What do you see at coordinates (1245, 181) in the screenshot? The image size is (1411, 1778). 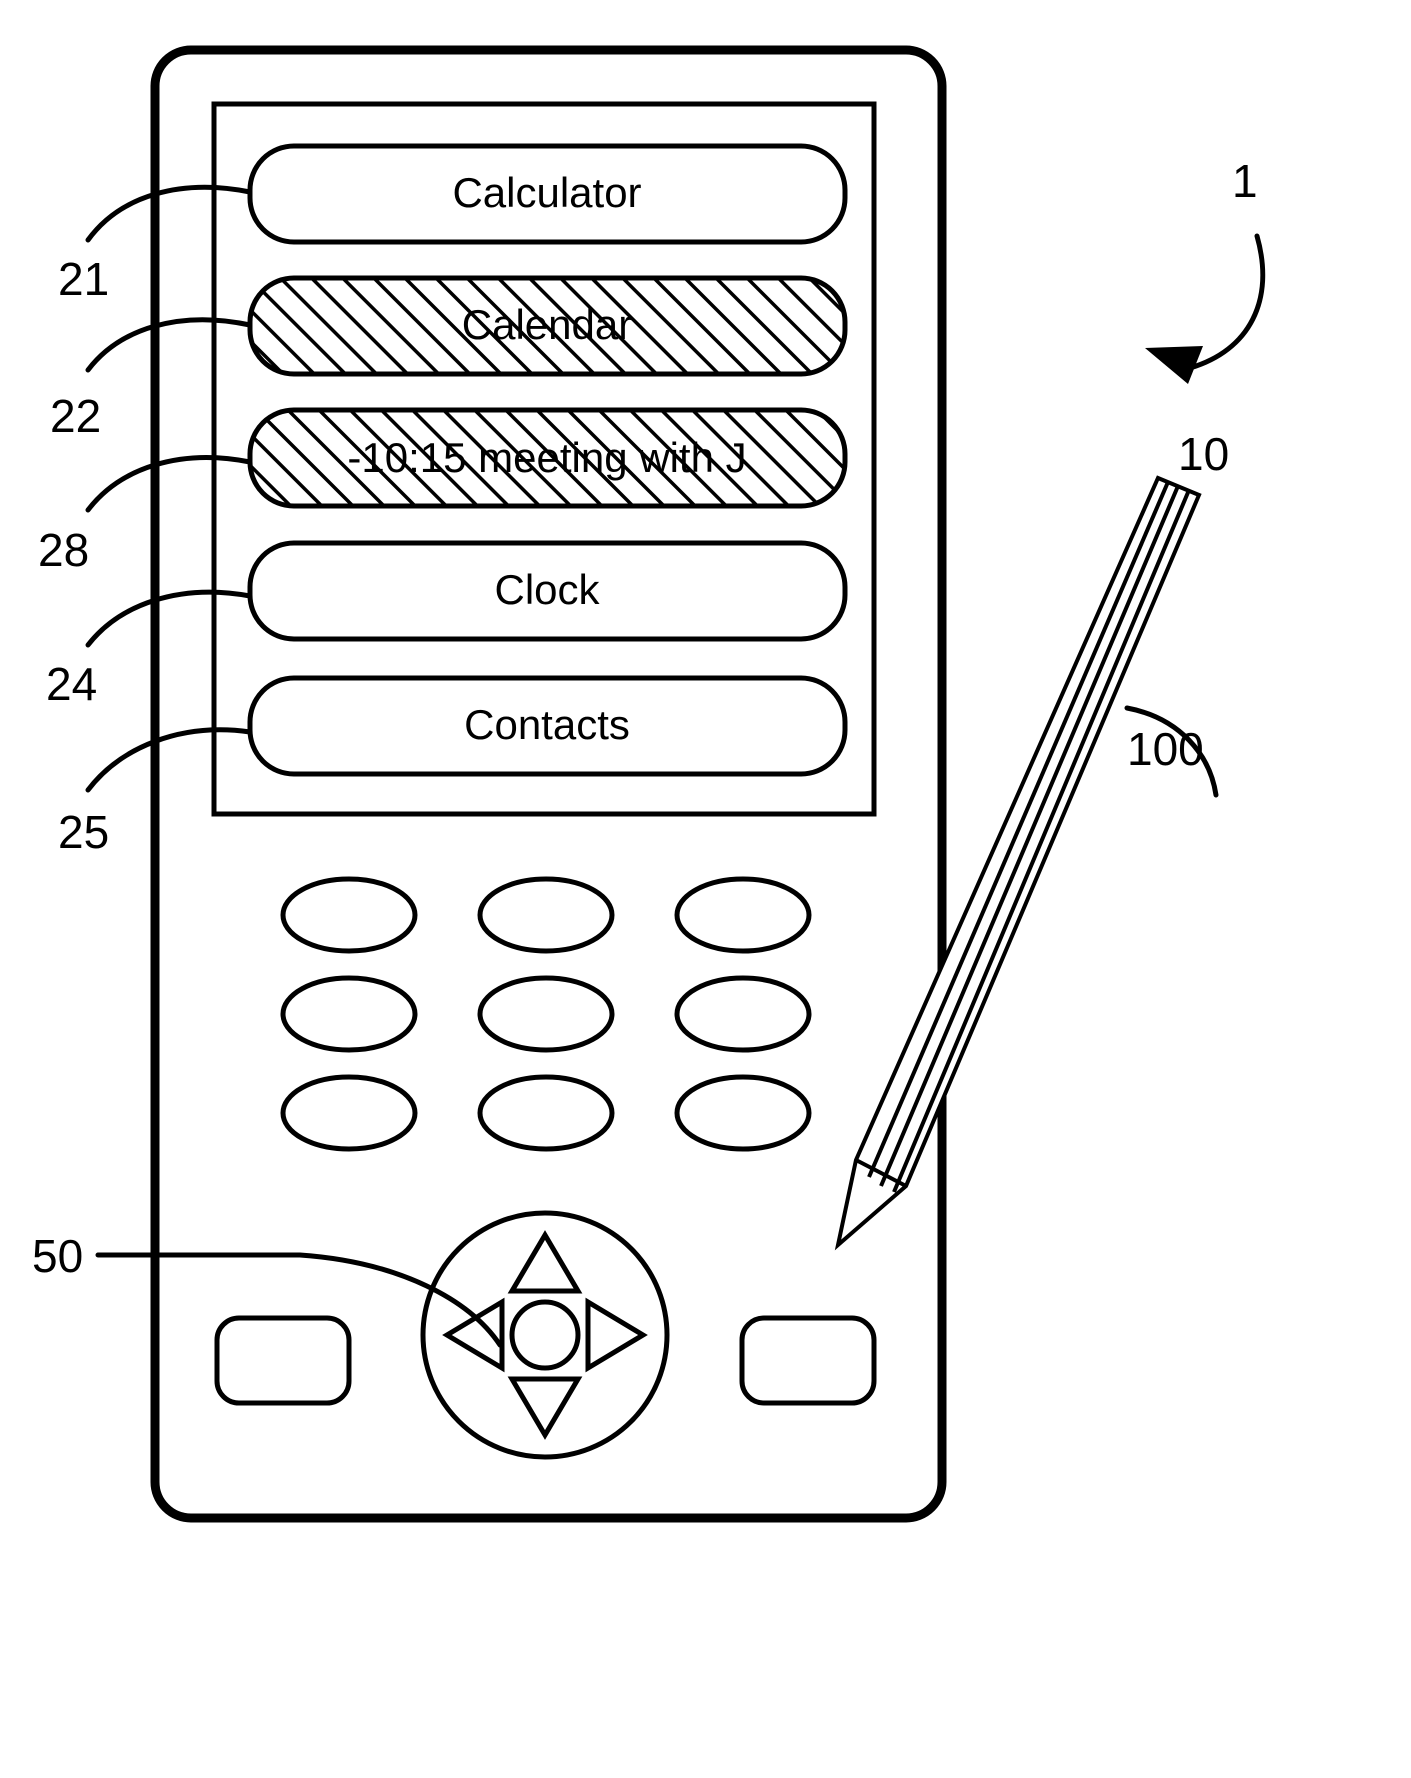 I see `reference-numeral-1: 1` at bounding box center [1245, 181].